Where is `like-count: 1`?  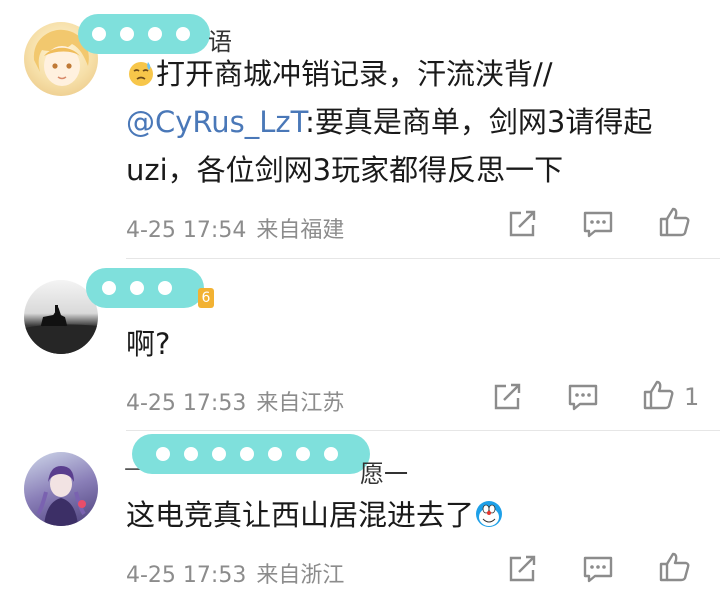 like-count: 1 is located at coordinates (692, 397).